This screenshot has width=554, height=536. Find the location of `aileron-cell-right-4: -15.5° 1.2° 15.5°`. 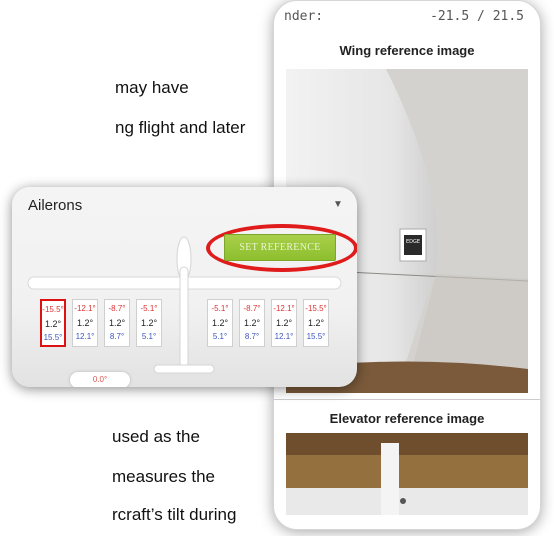

aileron-cell-right-4: -15.5° 1.2° 15.5° is located at coordinates (316, 323).